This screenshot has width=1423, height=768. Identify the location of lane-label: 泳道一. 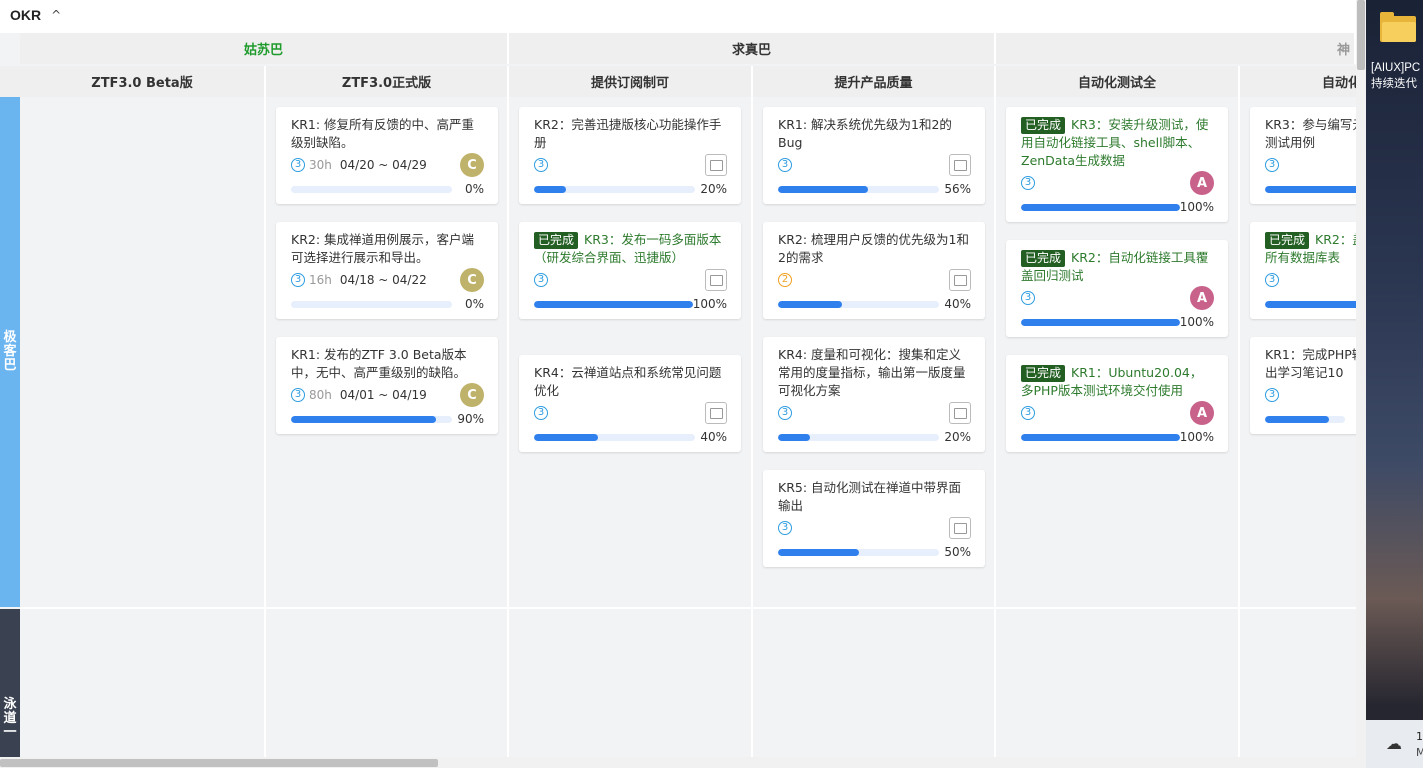
(10, 688).